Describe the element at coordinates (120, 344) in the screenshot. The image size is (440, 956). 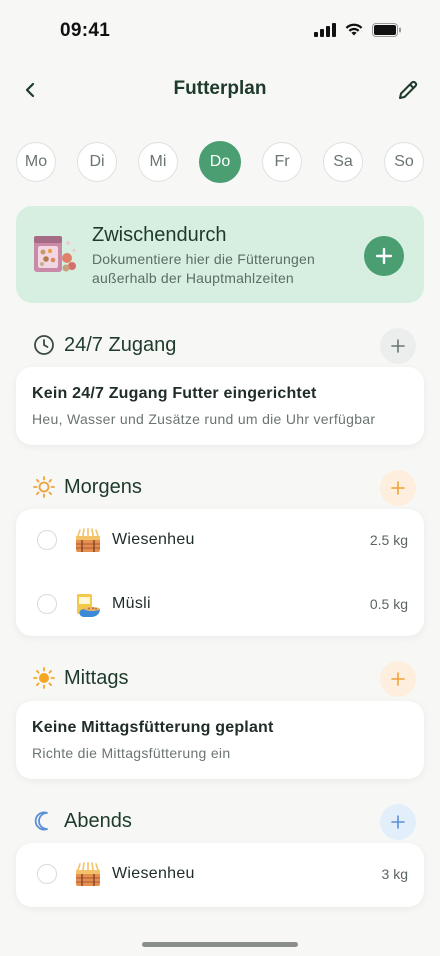
I see `section-access-title: 24/7 Zugang` at that location.